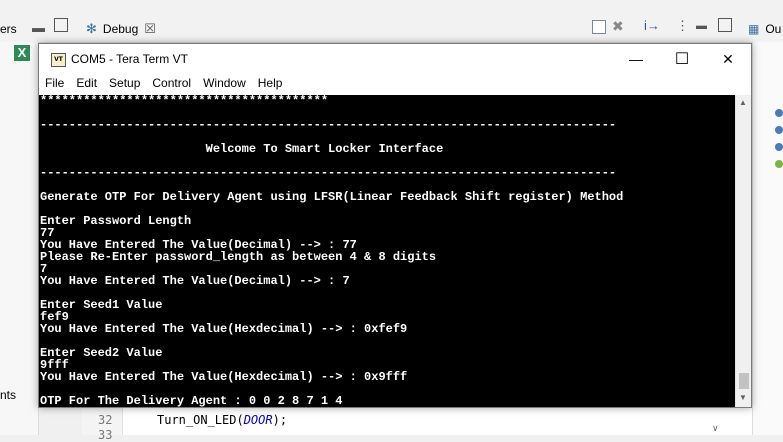 This screenshot has height=442, width=783. Describe the element at coordinates (258, 420) in the screenshot. I see `code-argument: DOOR` at that location.